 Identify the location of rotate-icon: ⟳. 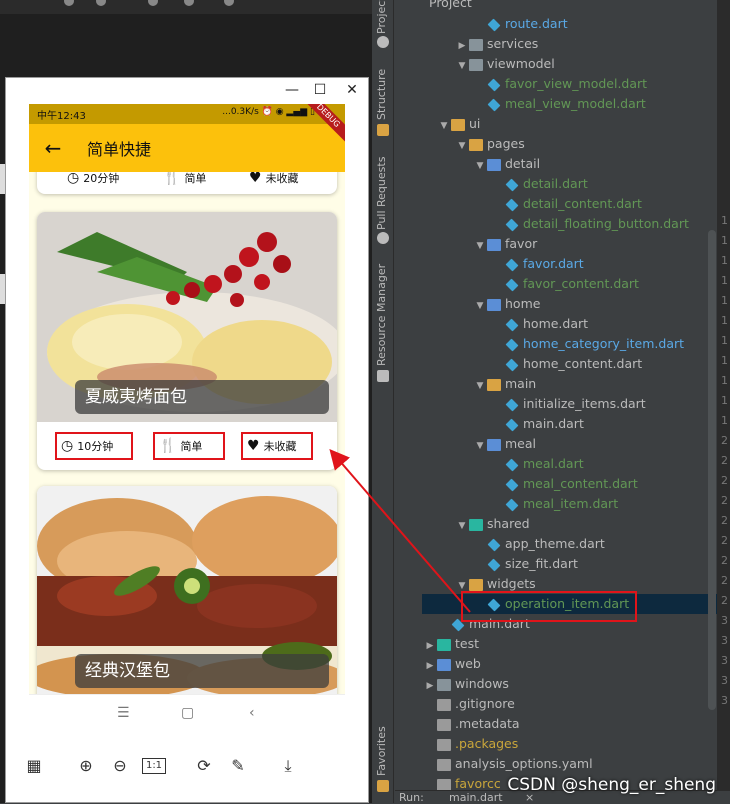
(204, 766).